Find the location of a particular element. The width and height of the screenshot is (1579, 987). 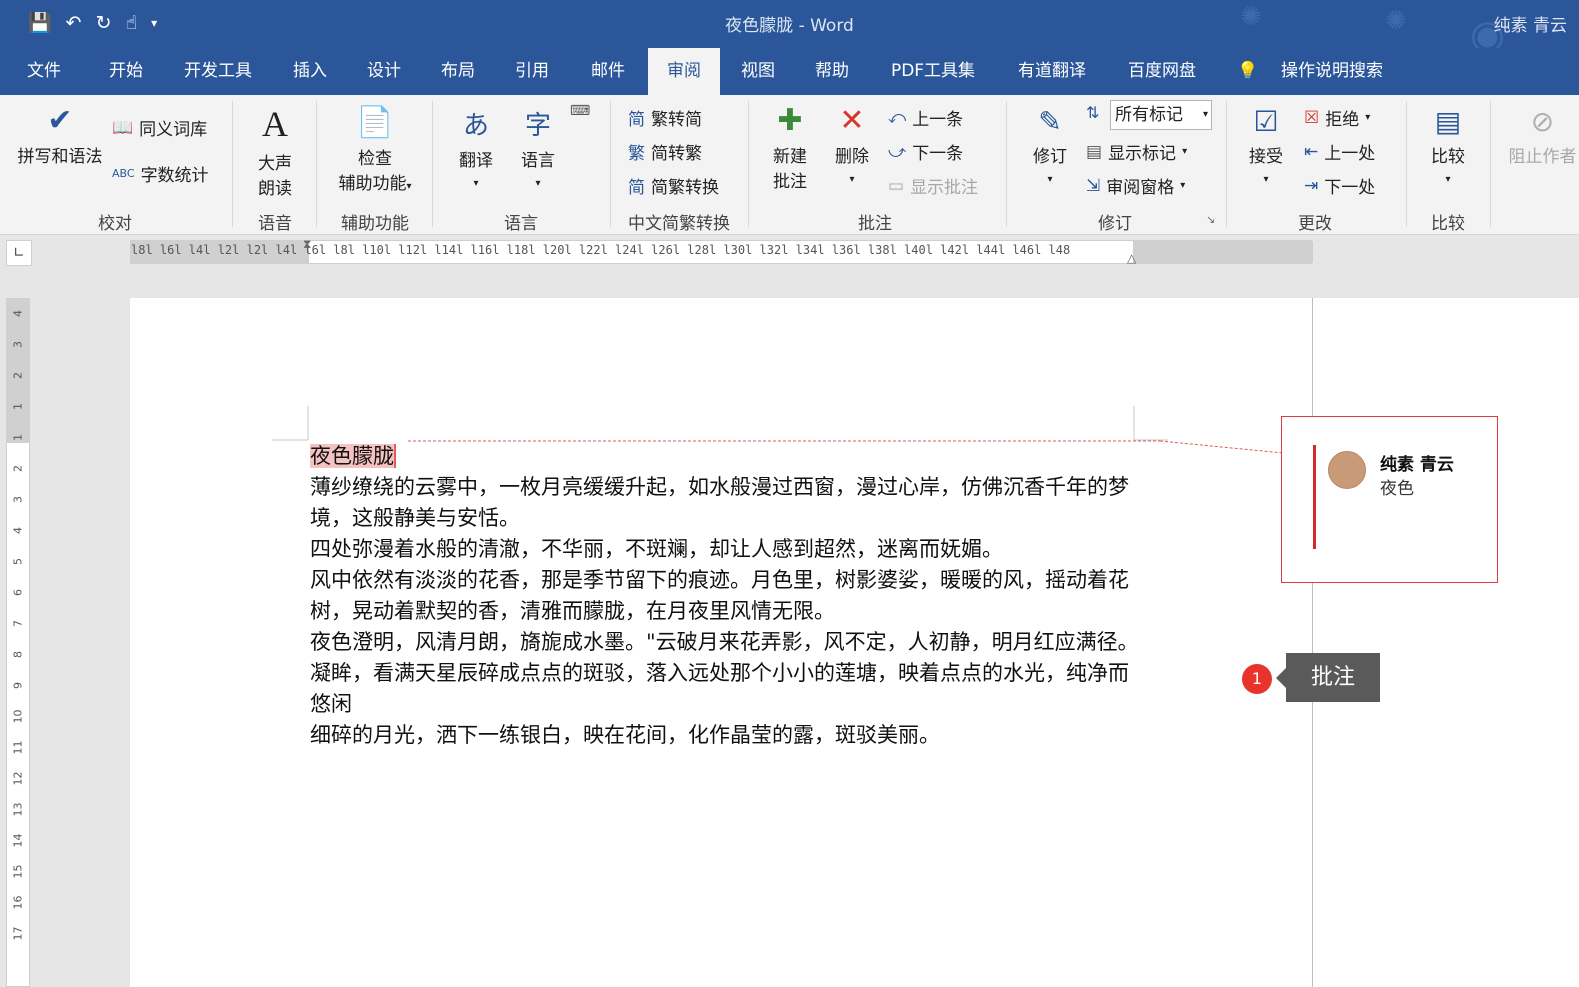

comment-balloon: 纯素 青云 夜色 is located at coordinates (1389, 499).